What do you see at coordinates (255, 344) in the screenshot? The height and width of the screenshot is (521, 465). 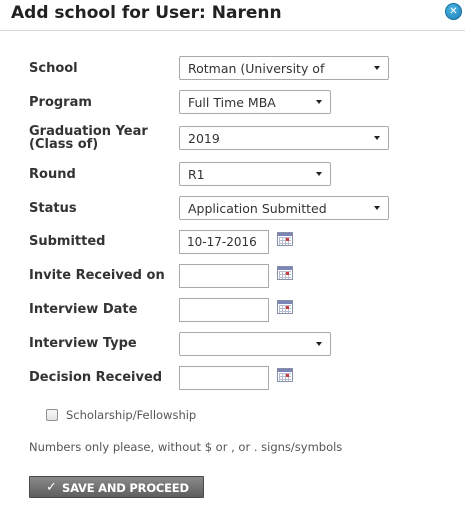 I see `interview-type-select` at bounding box center [255, 344].